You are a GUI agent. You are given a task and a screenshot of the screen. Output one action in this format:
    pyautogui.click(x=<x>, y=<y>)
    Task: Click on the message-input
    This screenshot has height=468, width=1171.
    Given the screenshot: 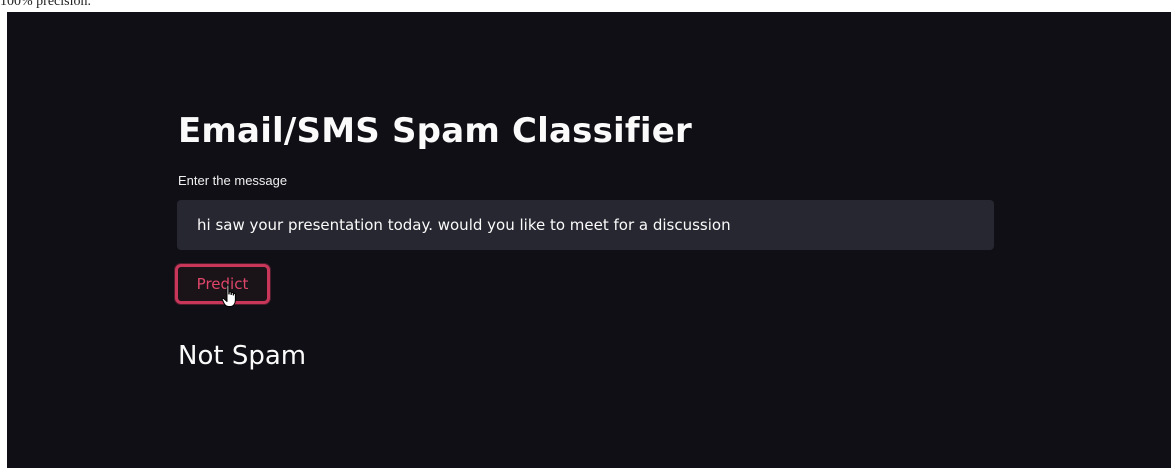 What is the action you would take?
    pyautogui.click(x=585, y=225)
    